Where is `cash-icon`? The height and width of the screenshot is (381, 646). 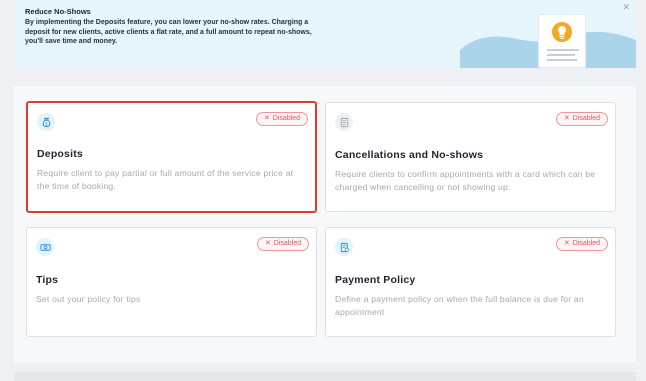
cash-icon is located at coordinates (45, 247).